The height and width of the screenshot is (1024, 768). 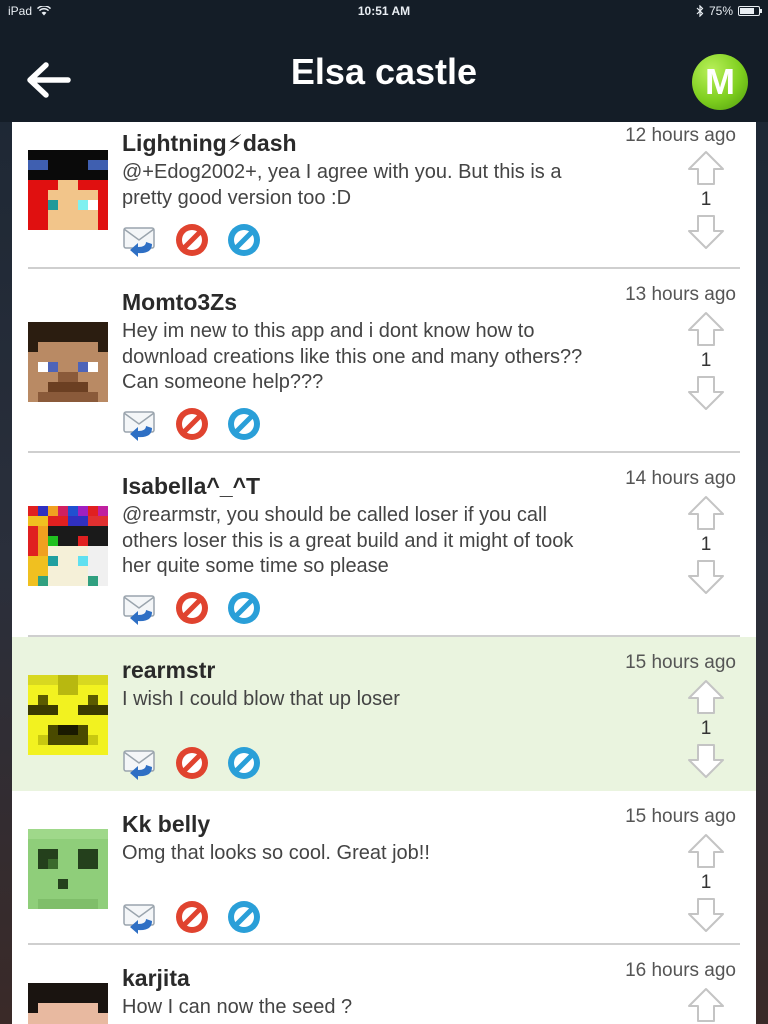 I want to click on comment-line: pretty good version too :D, so click(x=237, y=197).